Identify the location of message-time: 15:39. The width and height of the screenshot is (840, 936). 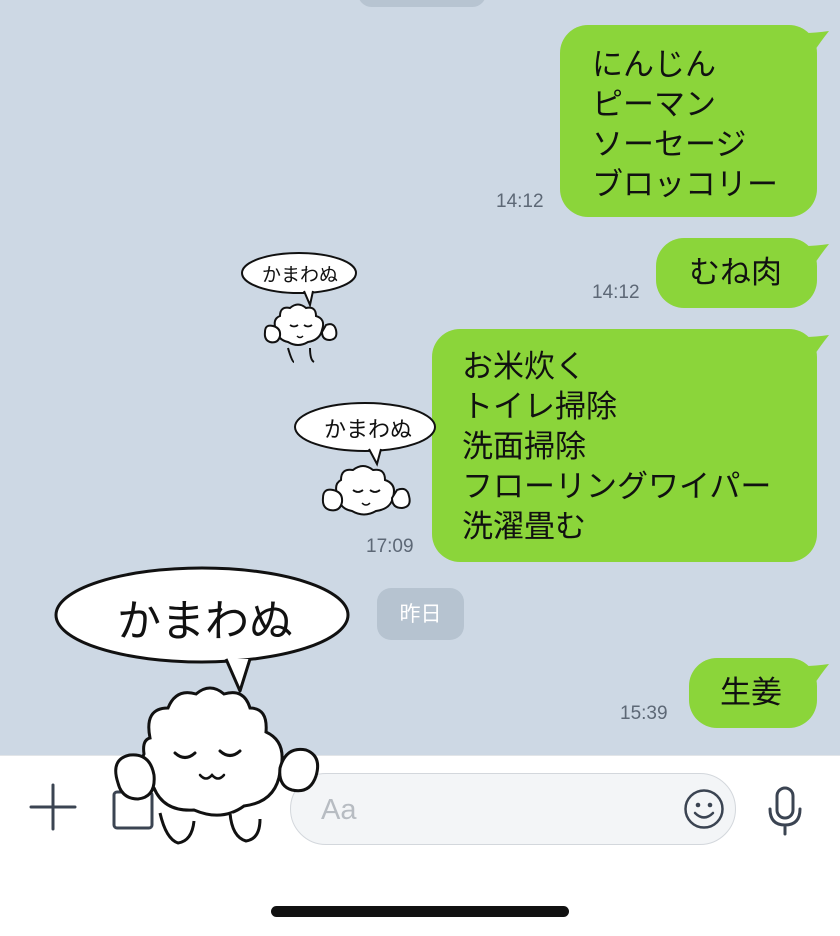
(644, 713).